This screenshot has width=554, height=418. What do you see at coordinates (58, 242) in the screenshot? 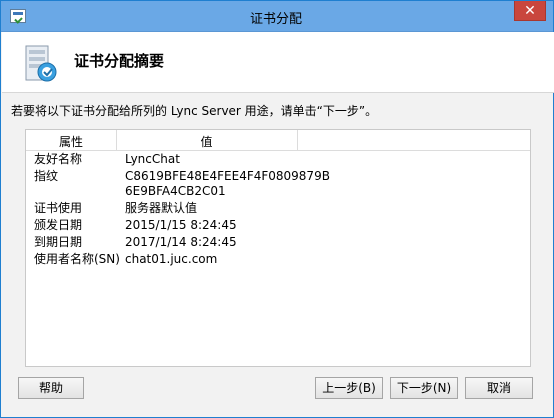
I see `property-name: 到期日期` at bounding box center [58, 242].